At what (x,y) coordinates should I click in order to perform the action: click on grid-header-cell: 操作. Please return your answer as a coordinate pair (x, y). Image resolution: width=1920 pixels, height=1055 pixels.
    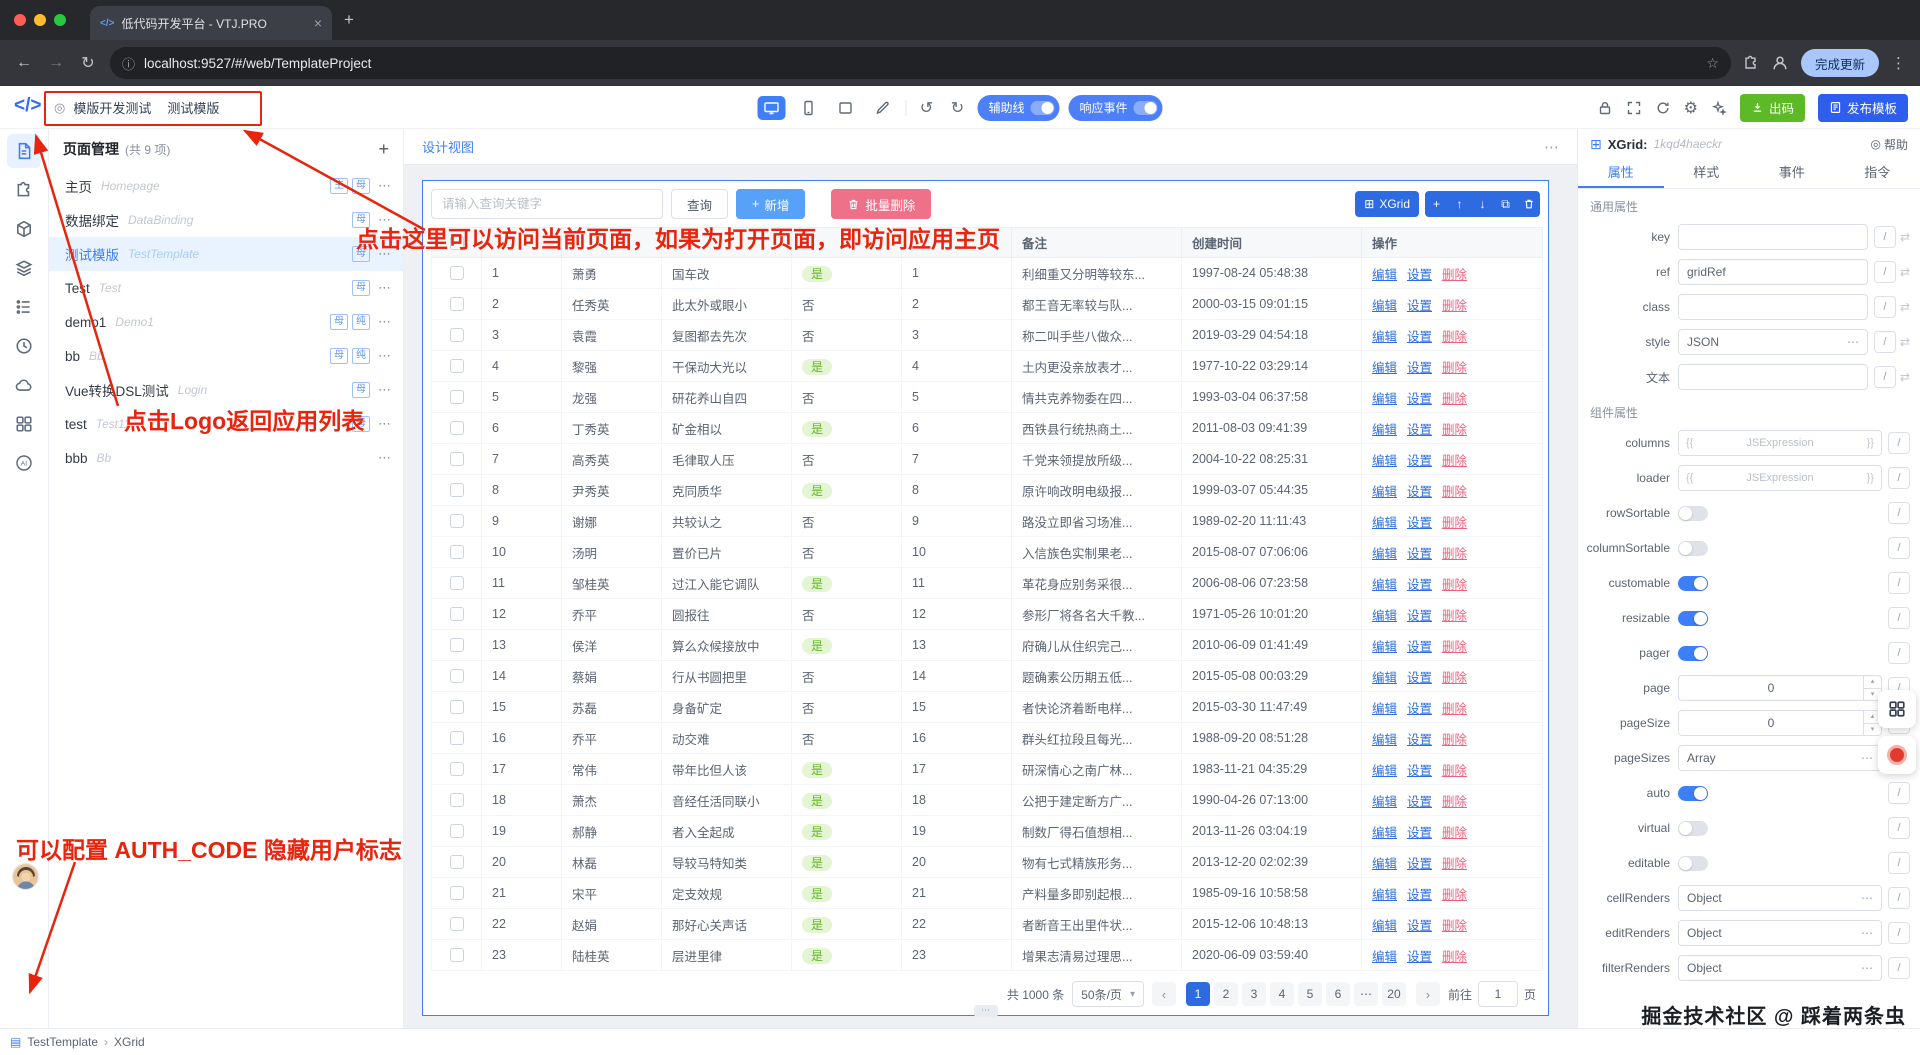
    Looking at the image, I should click on (1452, 242).